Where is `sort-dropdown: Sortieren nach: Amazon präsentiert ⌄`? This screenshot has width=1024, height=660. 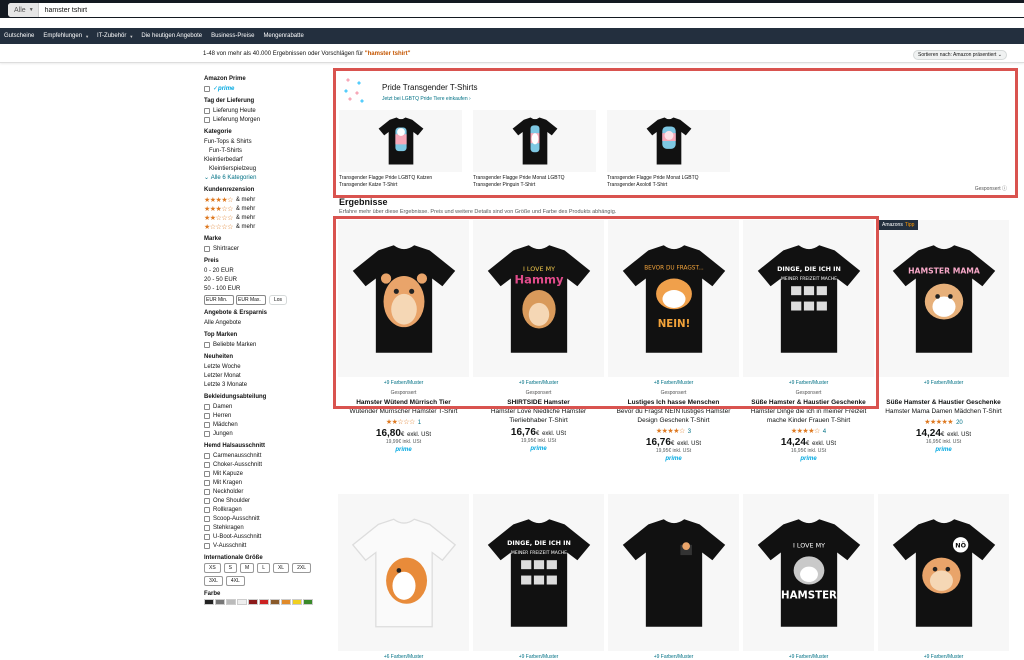
sort-dropdown: Sortieren nach: Amazon präsentiert ⌄ is located at coordinates (960, 55).